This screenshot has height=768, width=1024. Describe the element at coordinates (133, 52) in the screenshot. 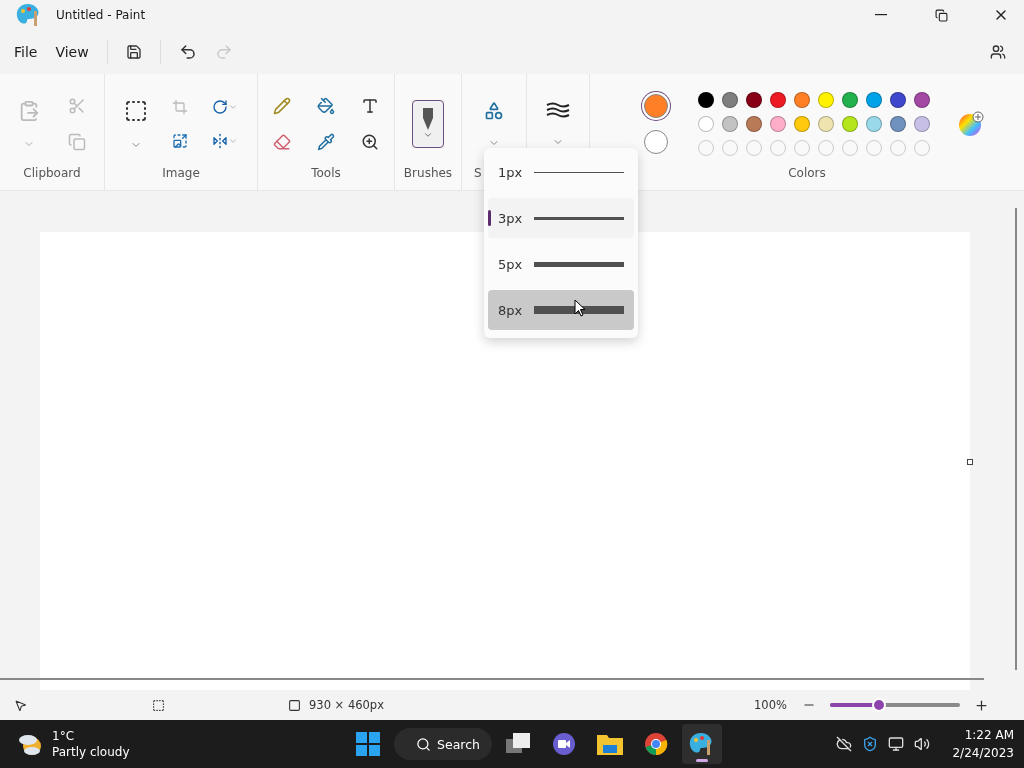

I see `save-icon` at that location.